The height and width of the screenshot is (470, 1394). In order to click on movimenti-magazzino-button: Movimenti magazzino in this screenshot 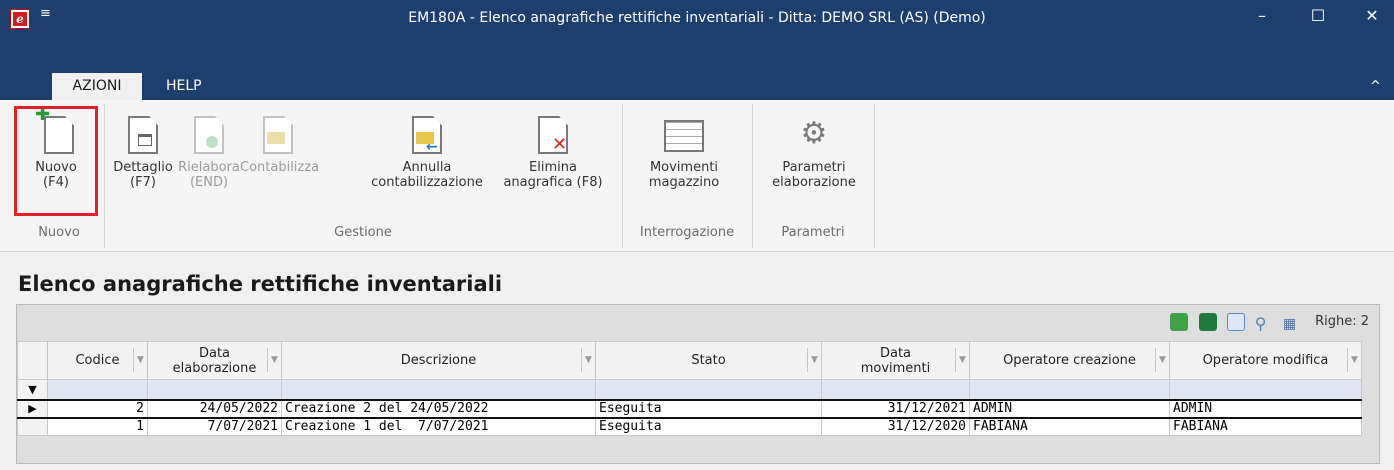, I will do `click(684, 145)`.